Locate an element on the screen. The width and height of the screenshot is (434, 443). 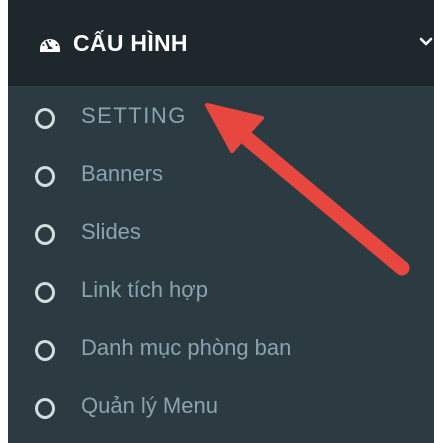
dashboard-icon is located at coordinates (50, 45).